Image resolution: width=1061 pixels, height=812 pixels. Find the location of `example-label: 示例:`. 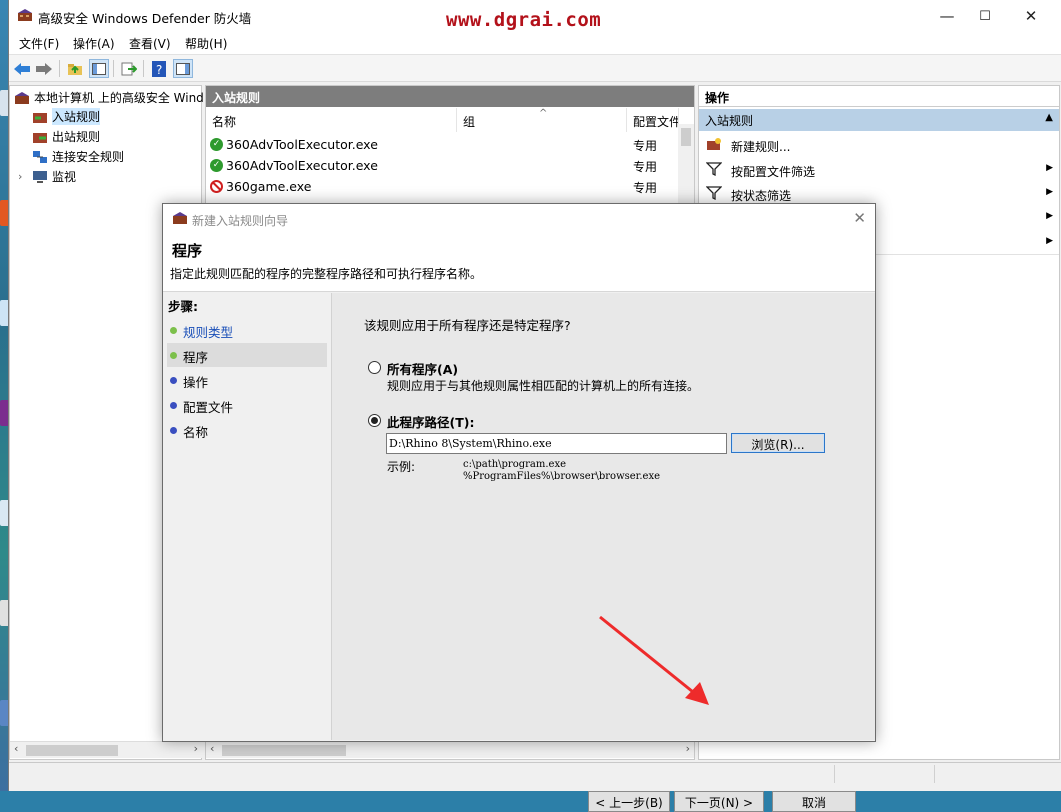

example-label: 示例: is located at coordinates (401, 467).